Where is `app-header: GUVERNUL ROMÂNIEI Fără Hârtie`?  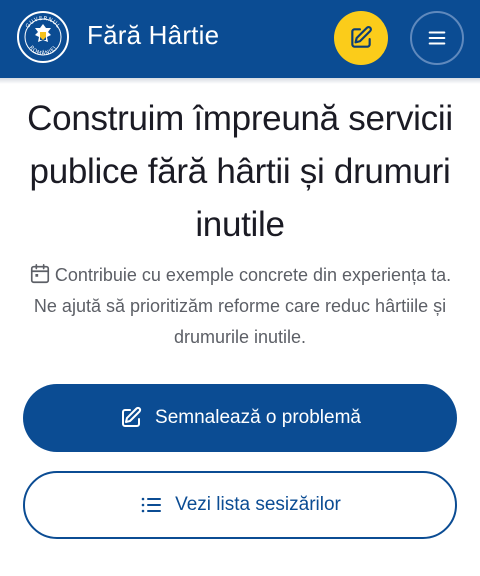 app-header: GUVERNUL ROMÂNIEI Fără Hârtie is located at coordinates (240, 39).